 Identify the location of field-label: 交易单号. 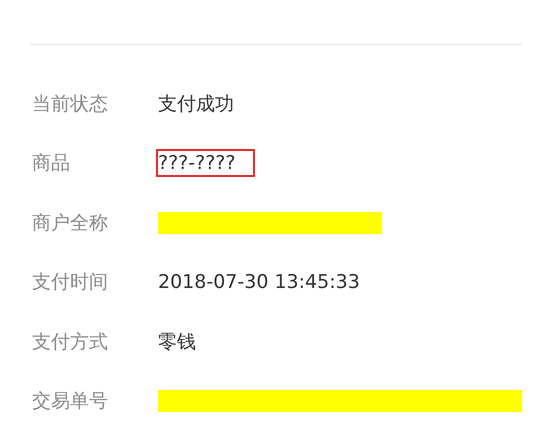
(70, 401).